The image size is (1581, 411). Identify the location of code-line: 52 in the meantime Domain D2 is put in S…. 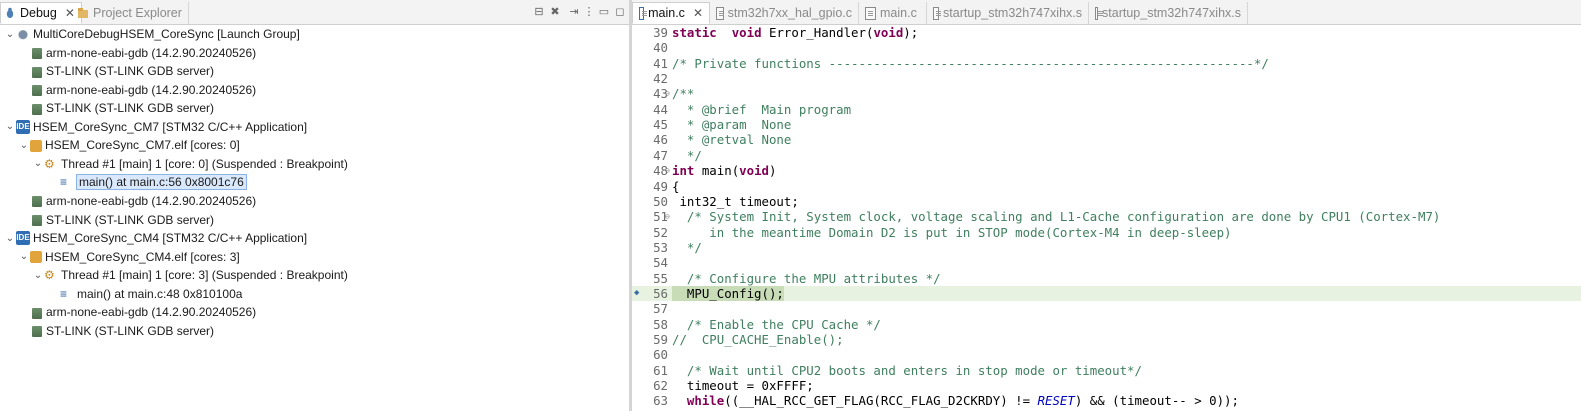
(1106, 232).